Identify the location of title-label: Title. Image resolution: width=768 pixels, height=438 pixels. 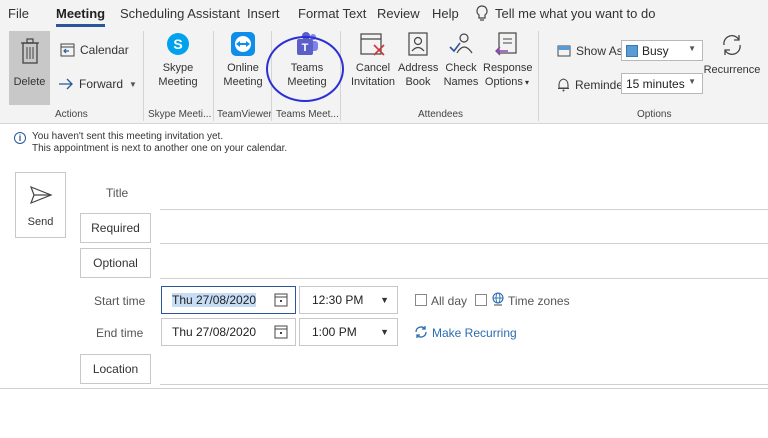
(117, 193).